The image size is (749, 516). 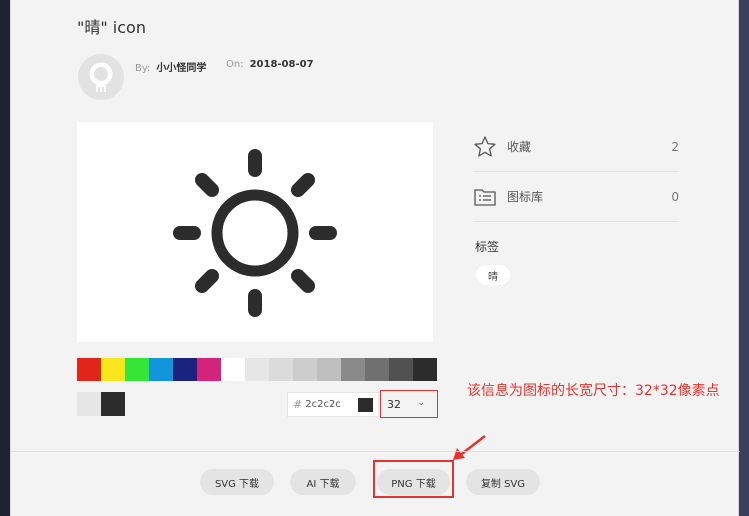 What do you see at coordinates (493, 275) in the screenshot?
I see `tag-chip: 晴` at bounding box center [493, 275].